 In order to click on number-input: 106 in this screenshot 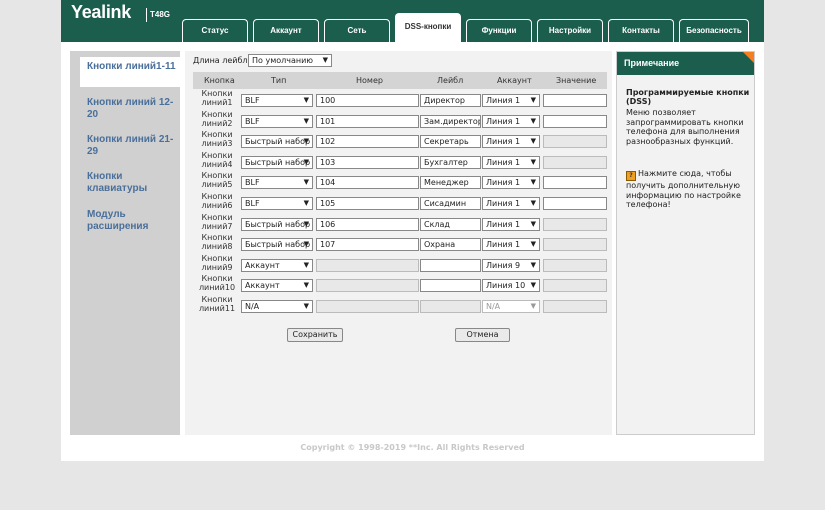, I will do `click(367, 224)`.